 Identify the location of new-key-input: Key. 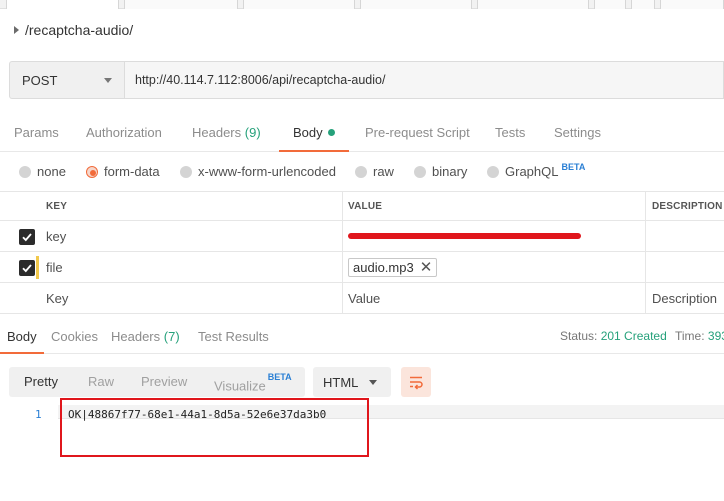
(57, 298).